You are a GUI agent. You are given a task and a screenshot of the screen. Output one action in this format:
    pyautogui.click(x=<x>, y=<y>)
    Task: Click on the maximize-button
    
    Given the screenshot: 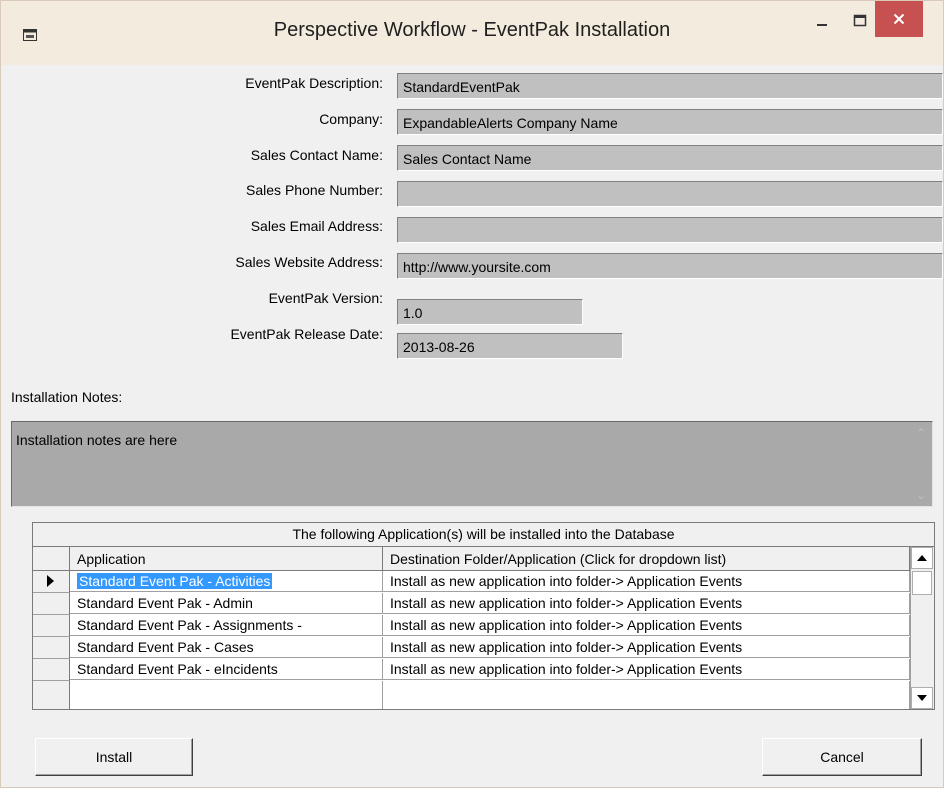 What is the action you would take?
    pyautogui.click(x=860, y=21)
    